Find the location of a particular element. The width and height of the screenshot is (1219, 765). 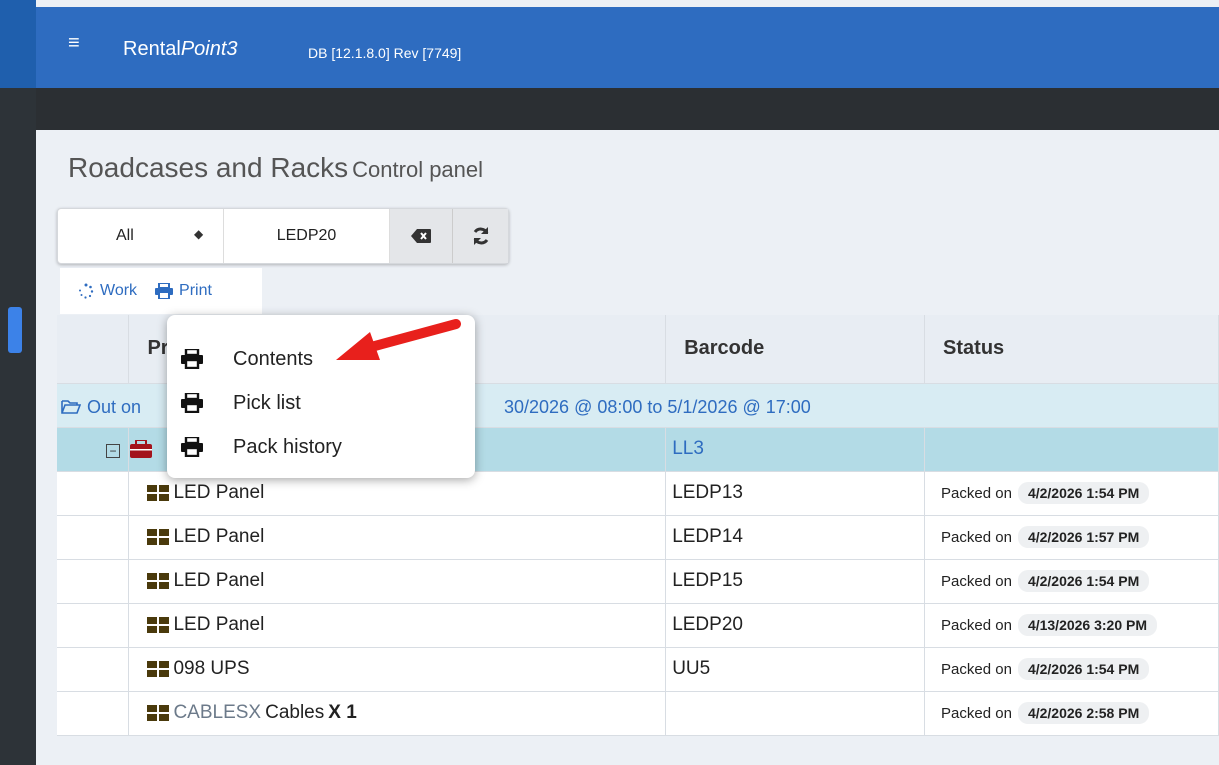

work-button: Work is located at coordinates (107, 291).